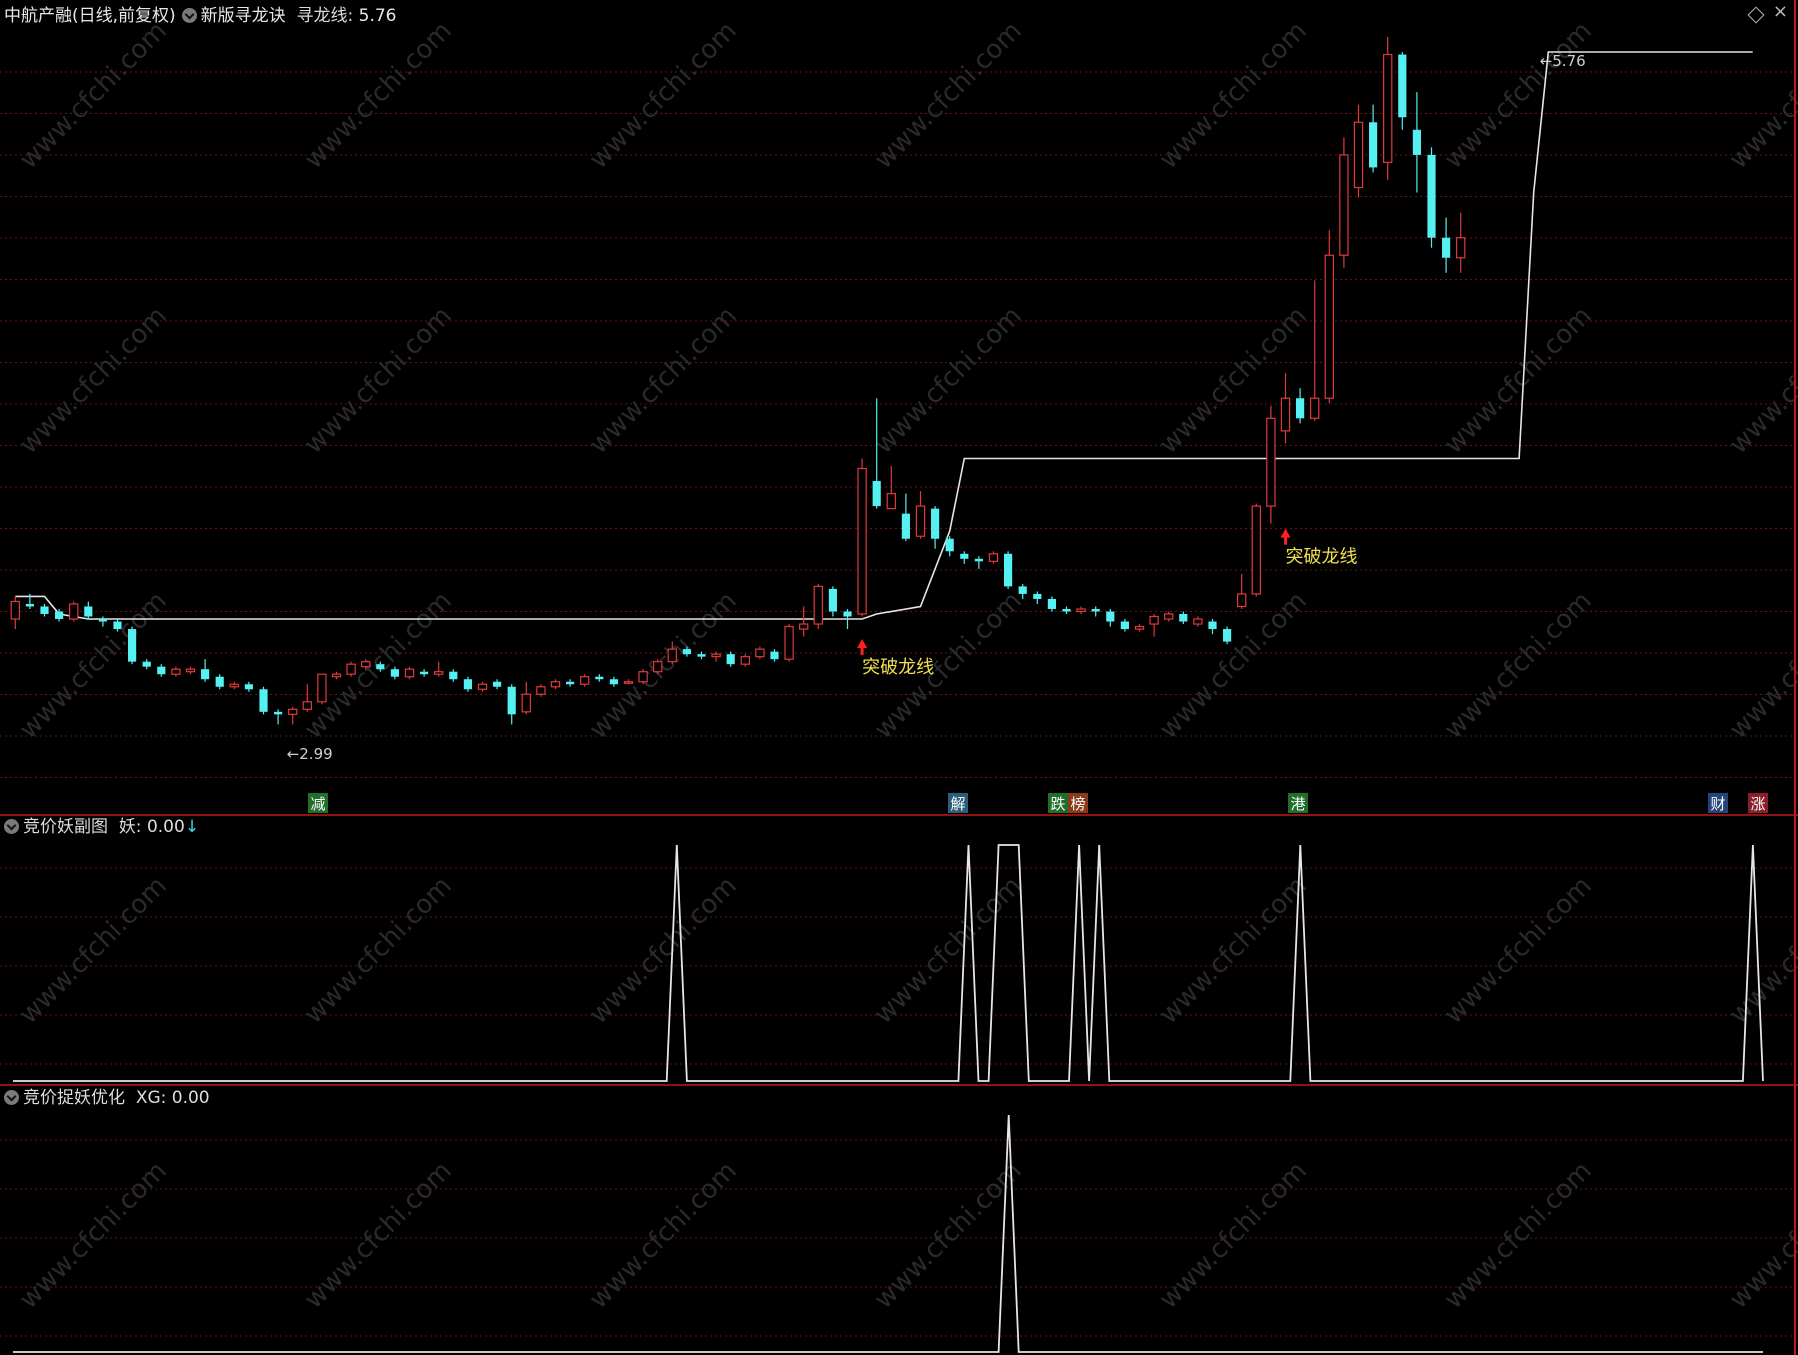 This screenshot has height=1355, width=1798. Describe the element at coordinates (90, 16) in the screenshot. I see `stock-title: 中航产融(日线,前复权)` at that location.